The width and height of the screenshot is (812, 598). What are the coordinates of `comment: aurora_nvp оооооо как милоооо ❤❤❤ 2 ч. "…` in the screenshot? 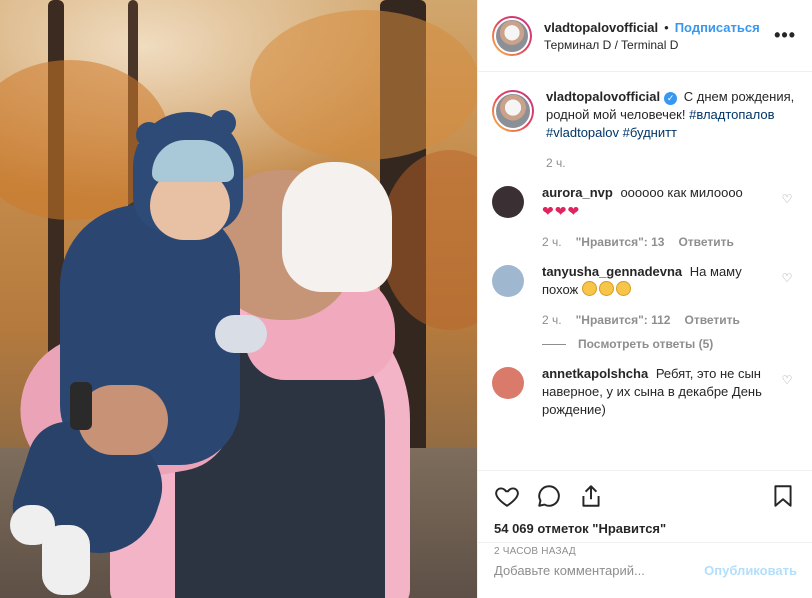 It's located at (644, 217).